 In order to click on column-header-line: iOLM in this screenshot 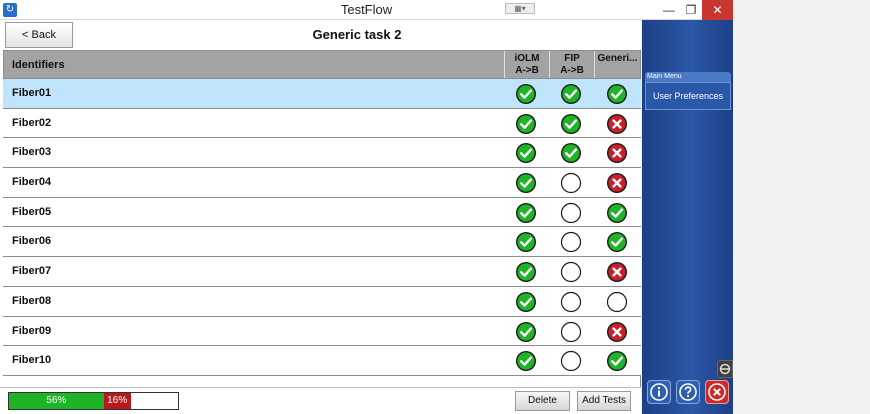, I will do `click(527, 58)`.